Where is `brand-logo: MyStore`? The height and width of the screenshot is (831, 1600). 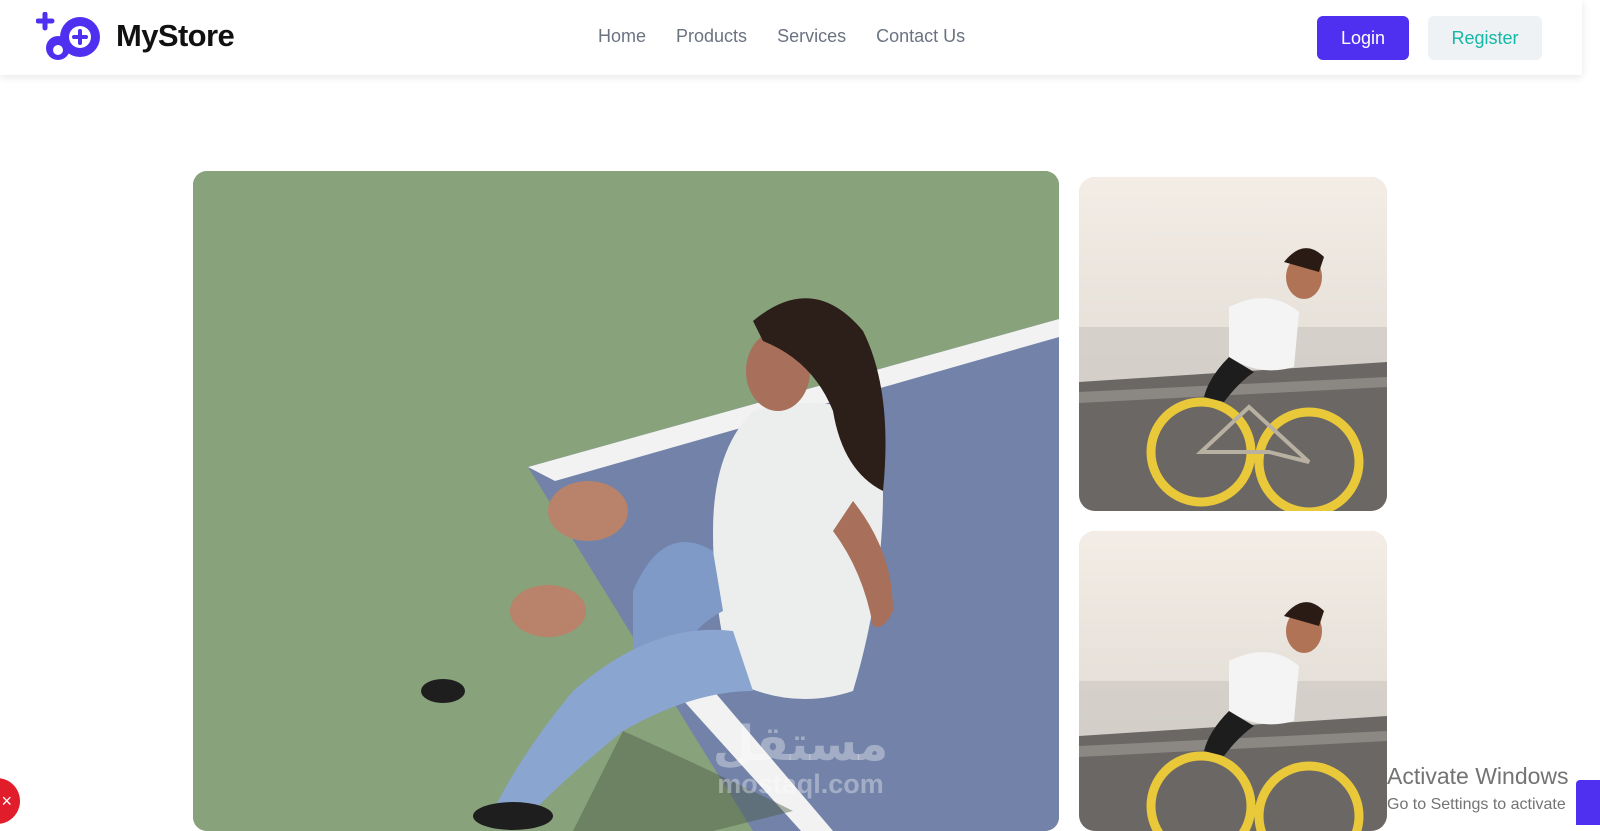 brand-logo: MyStore is located at coordinates (135, 36).